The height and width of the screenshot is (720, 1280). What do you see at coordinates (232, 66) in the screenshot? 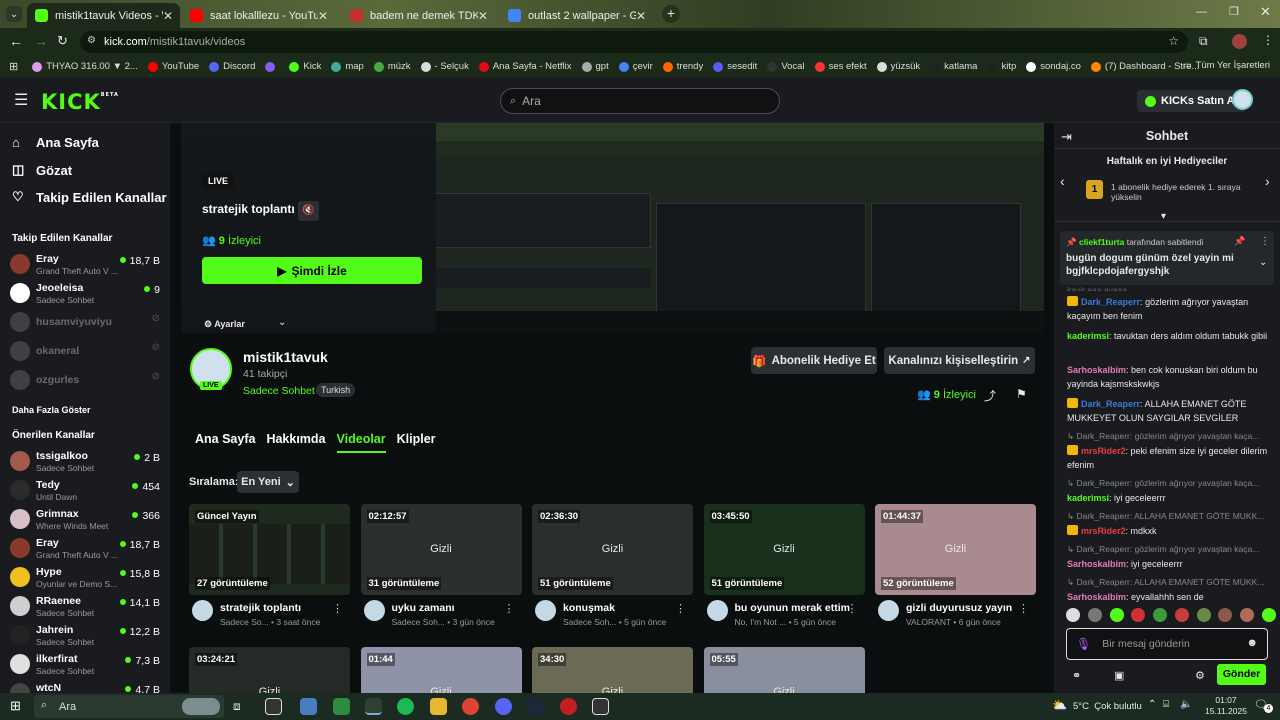
I see `bookmark-item: Discord` at bounding box center [232, 66].